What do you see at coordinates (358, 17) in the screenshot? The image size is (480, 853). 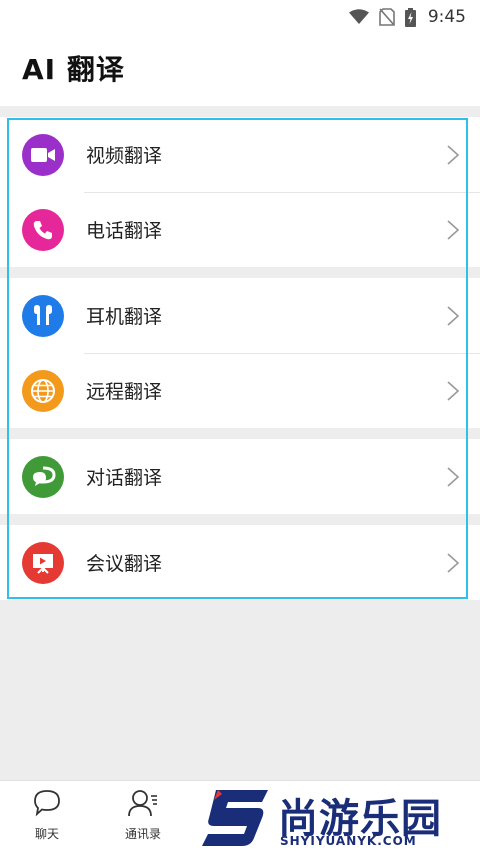 I see `wifi-icon` at bounding box center [358, 17].